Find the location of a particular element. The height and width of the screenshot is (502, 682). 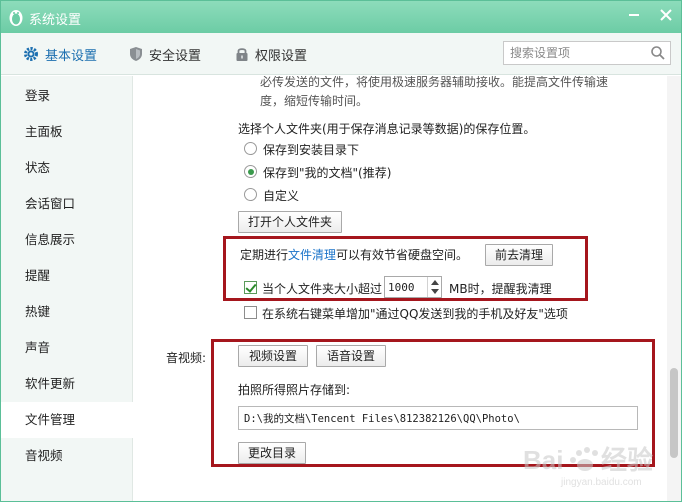

radio-label-my-documents: 保存到"我的文档"(推荐) is located at coordinates (327, 173).